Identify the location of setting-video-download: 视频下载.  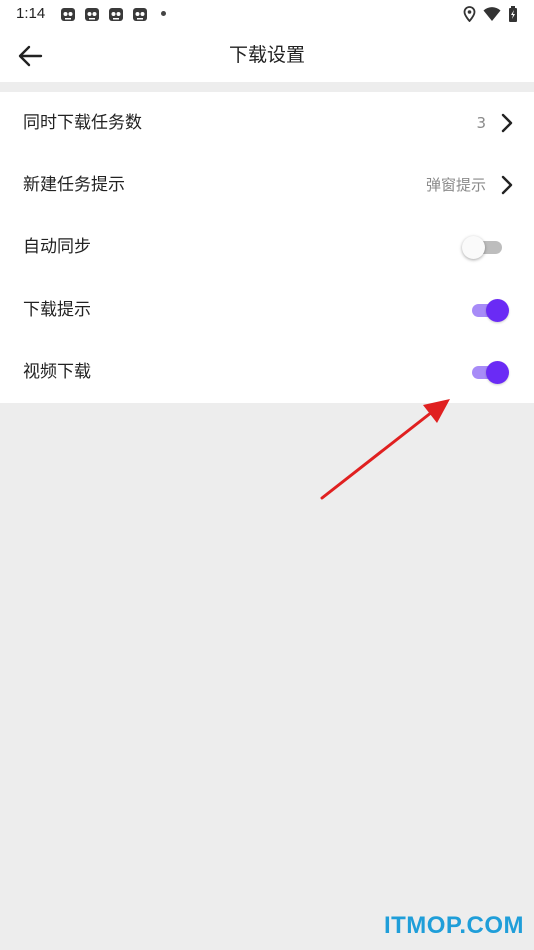
(267, 372).